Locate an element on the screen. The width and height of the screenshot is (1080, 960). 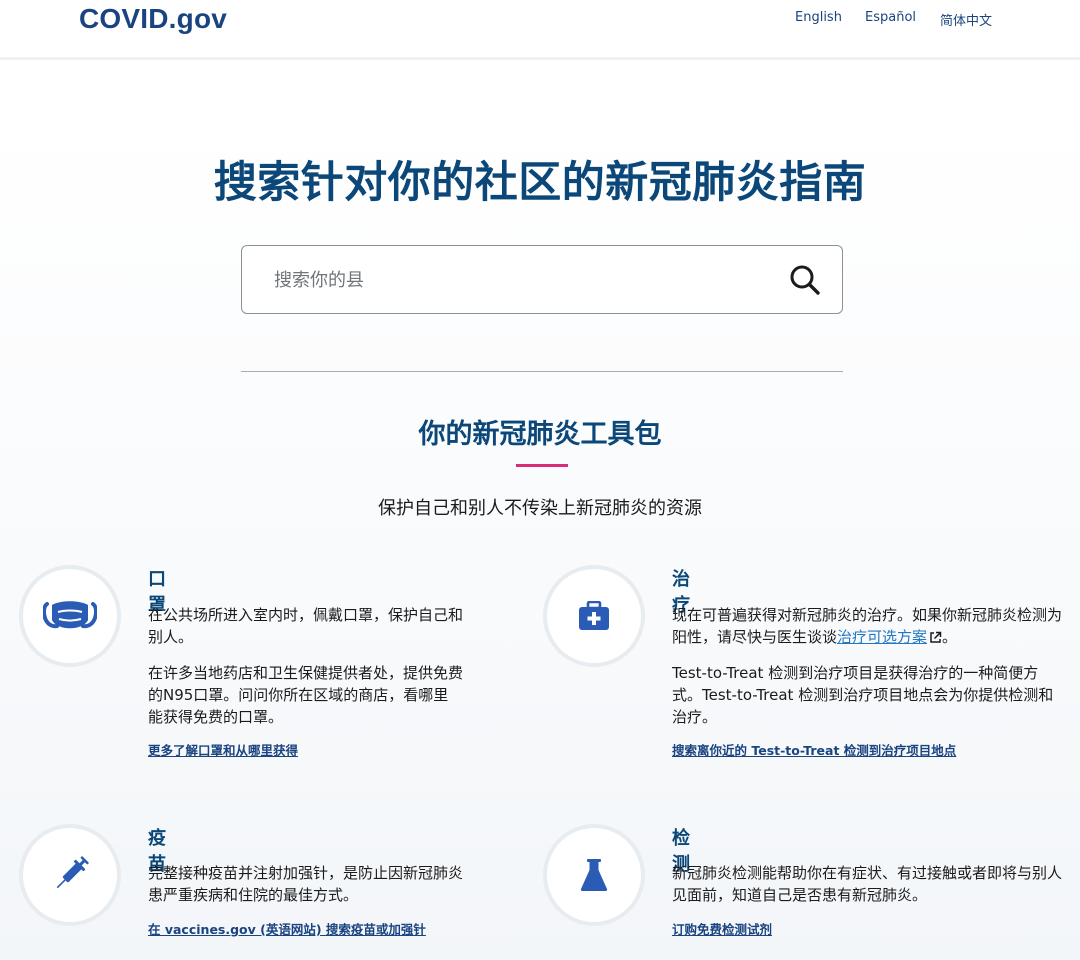
search-button is located at coordinates (805, 280).